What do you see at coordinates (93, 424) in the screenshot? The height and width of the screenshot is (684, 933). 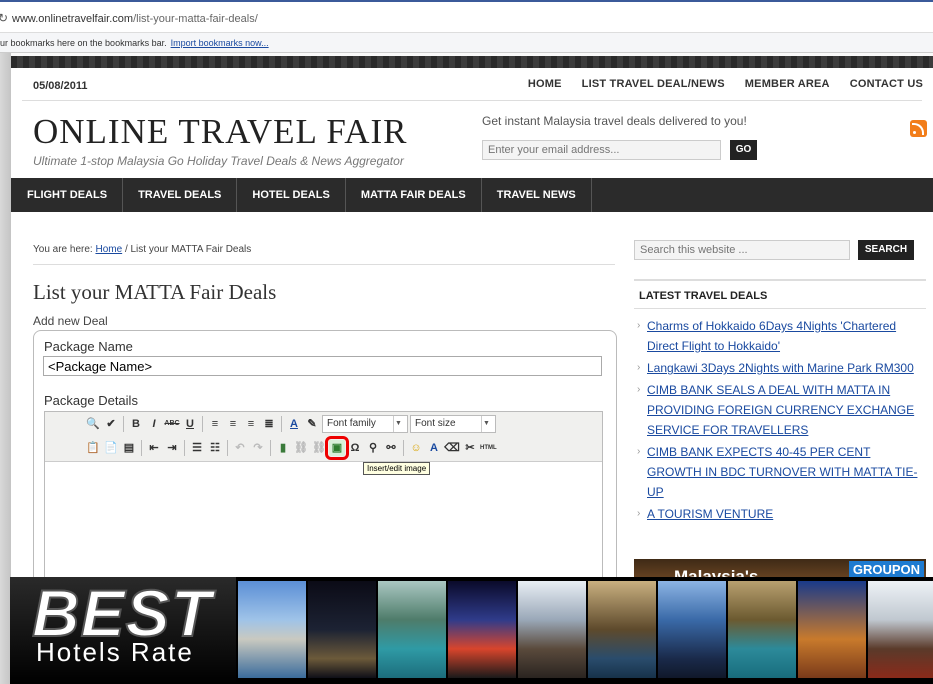 I see `find-icon: 🔍` at bounding box center [93, 424].